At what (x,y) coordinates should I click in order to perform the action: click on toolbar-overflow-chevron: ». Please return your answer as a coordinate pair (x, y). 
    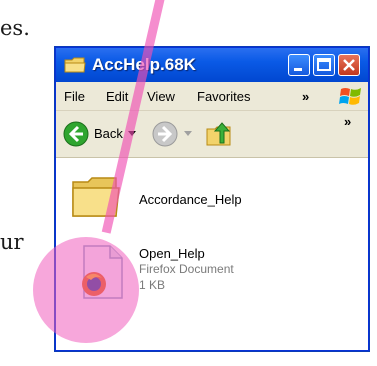
    Looking at the image, I should click on (347, 121).